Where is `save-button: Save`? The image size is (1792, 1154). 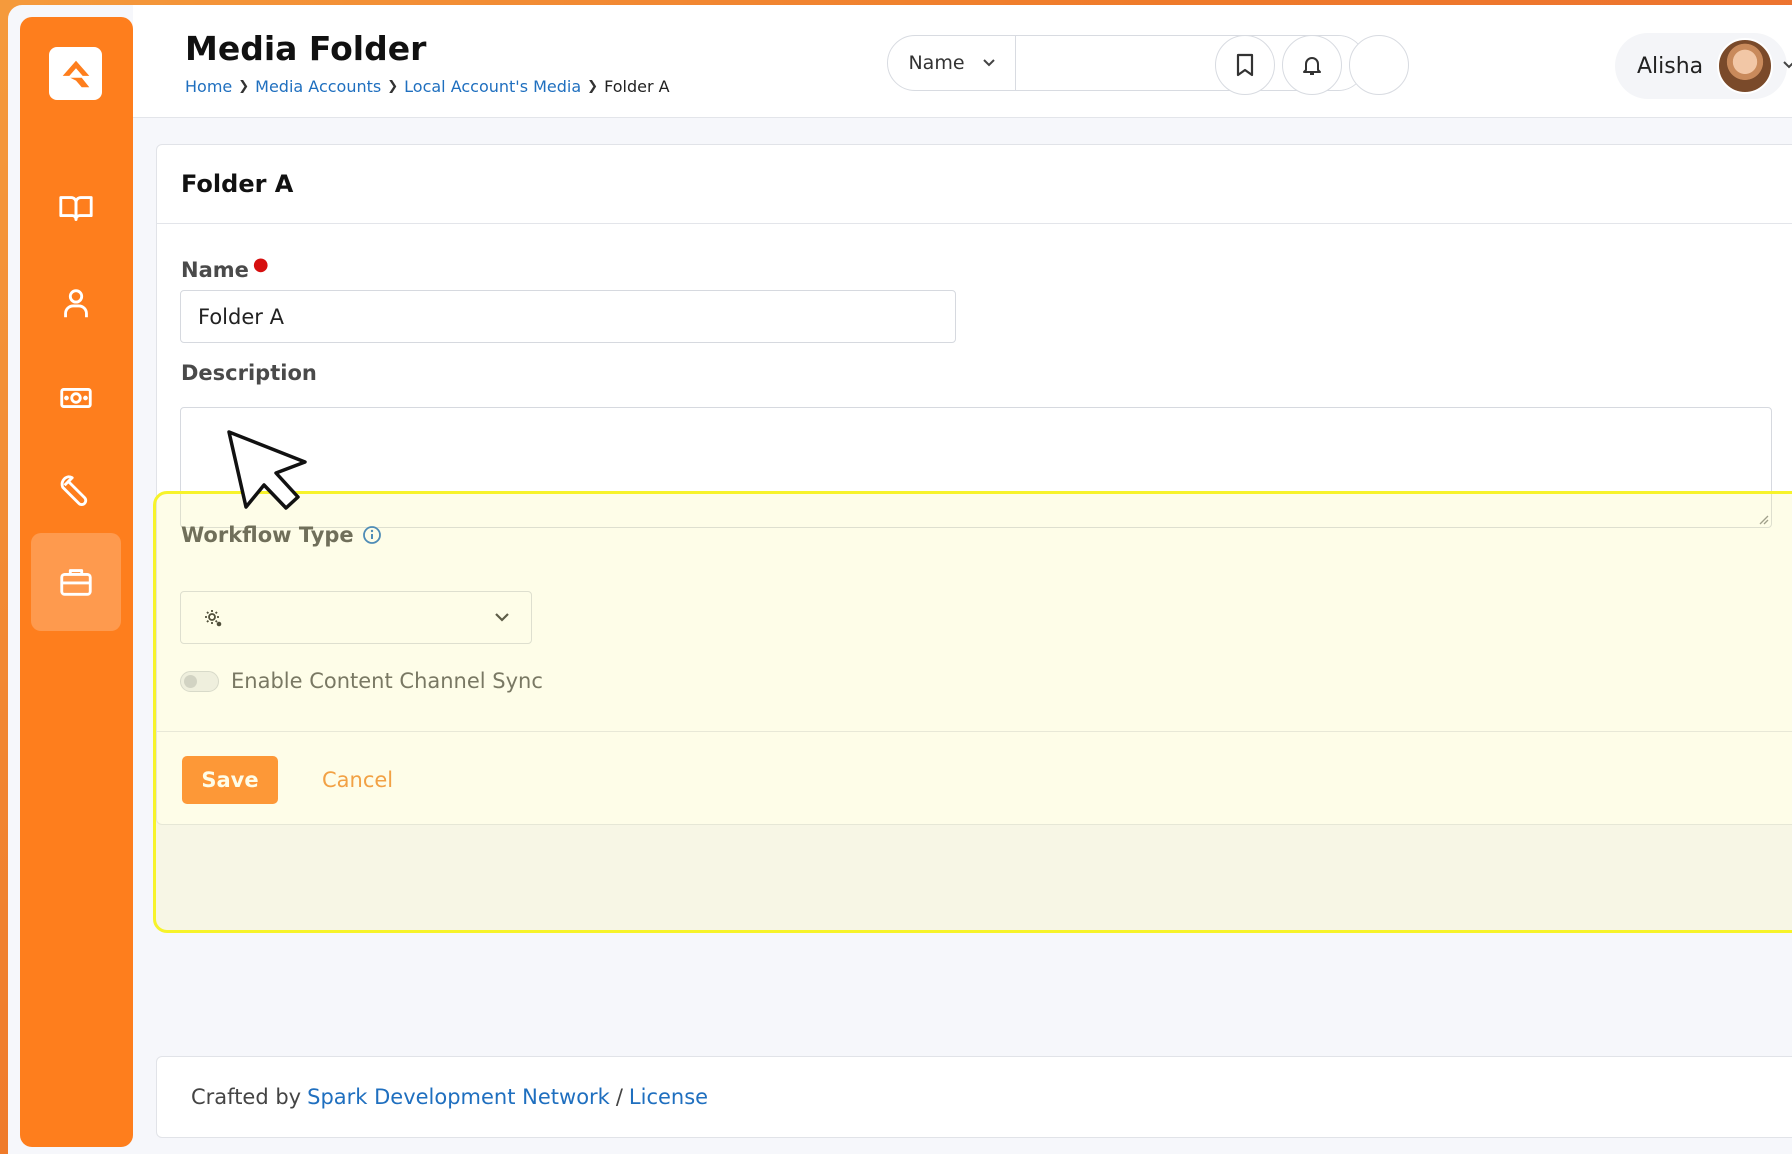
save-button: Save is located at coordinates (230, 780).